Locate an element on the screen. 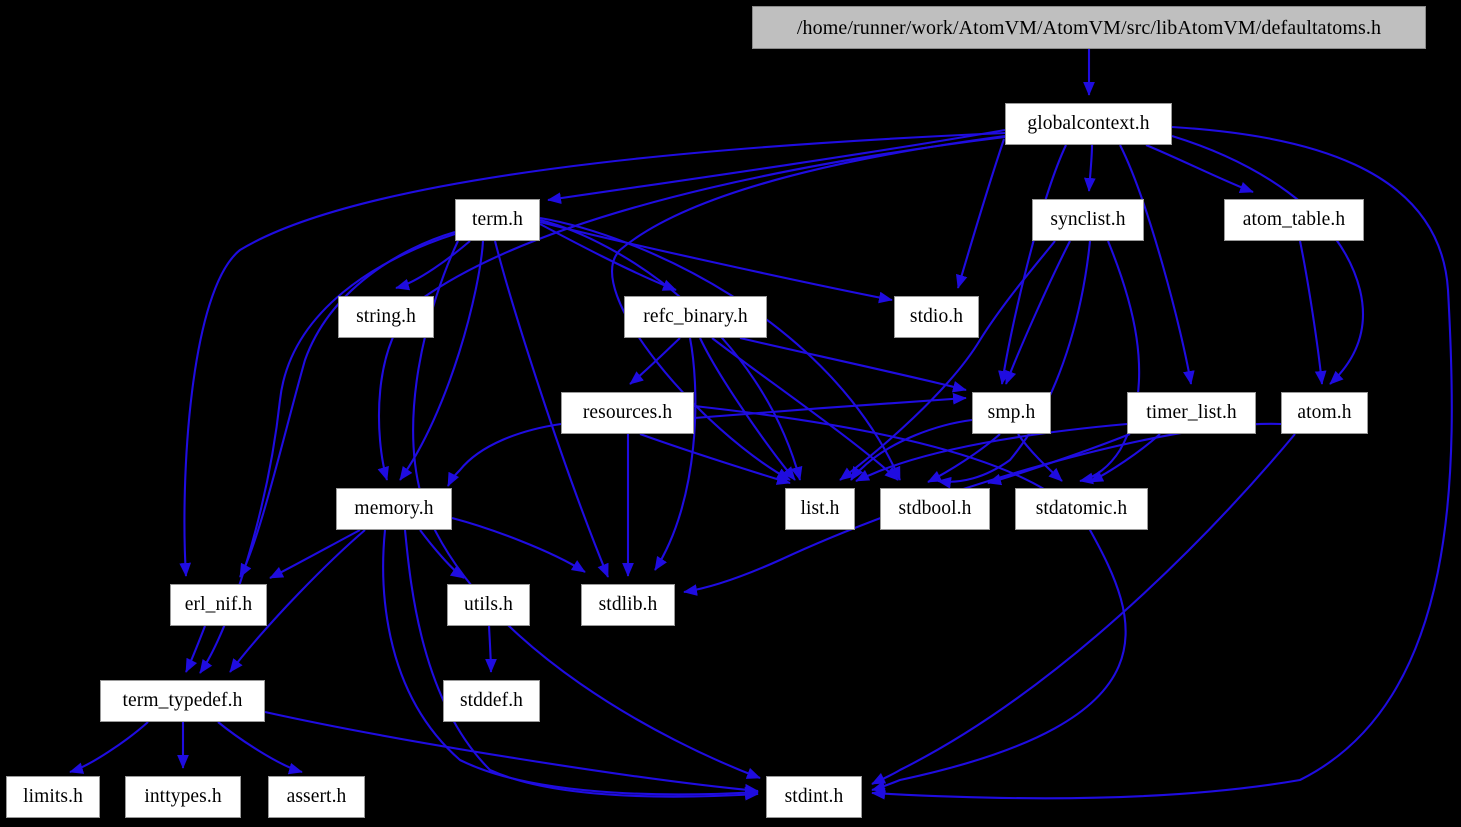 The width and height of the screenshot is (1461, 827). graph-node-label: refc_binary.h is located at coordinates (695, 317).